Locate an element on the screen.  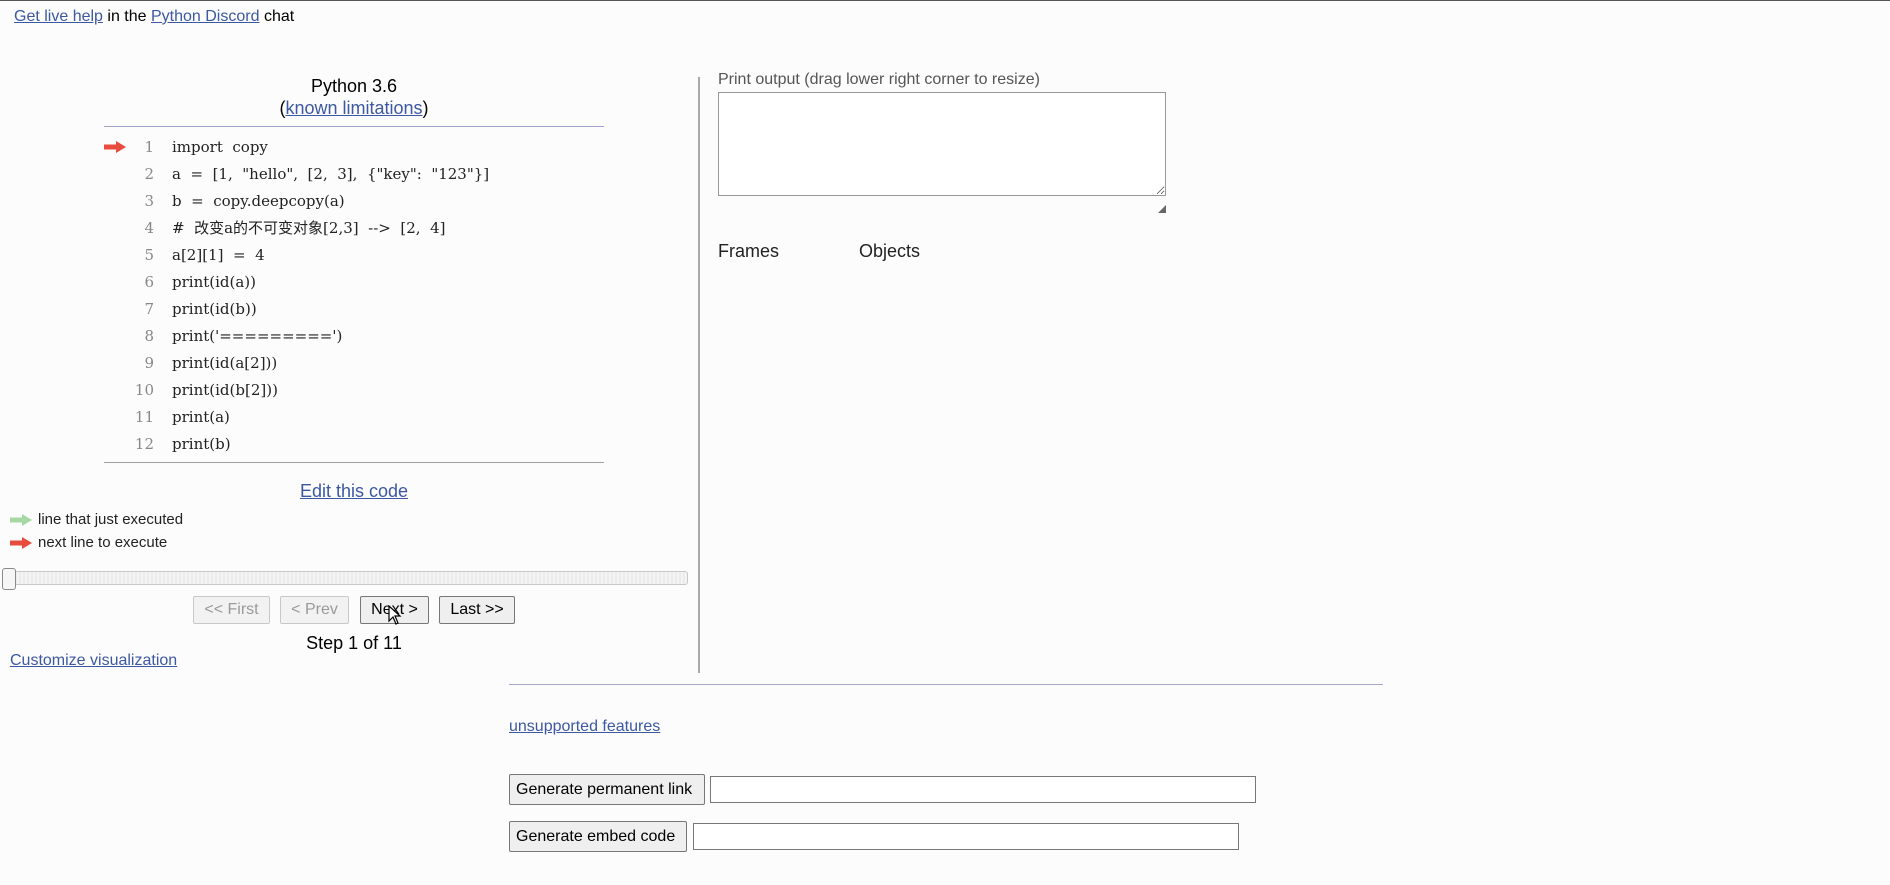
generate-permanent-link-button: Generate permanent link is located at coordinates (607, 789).